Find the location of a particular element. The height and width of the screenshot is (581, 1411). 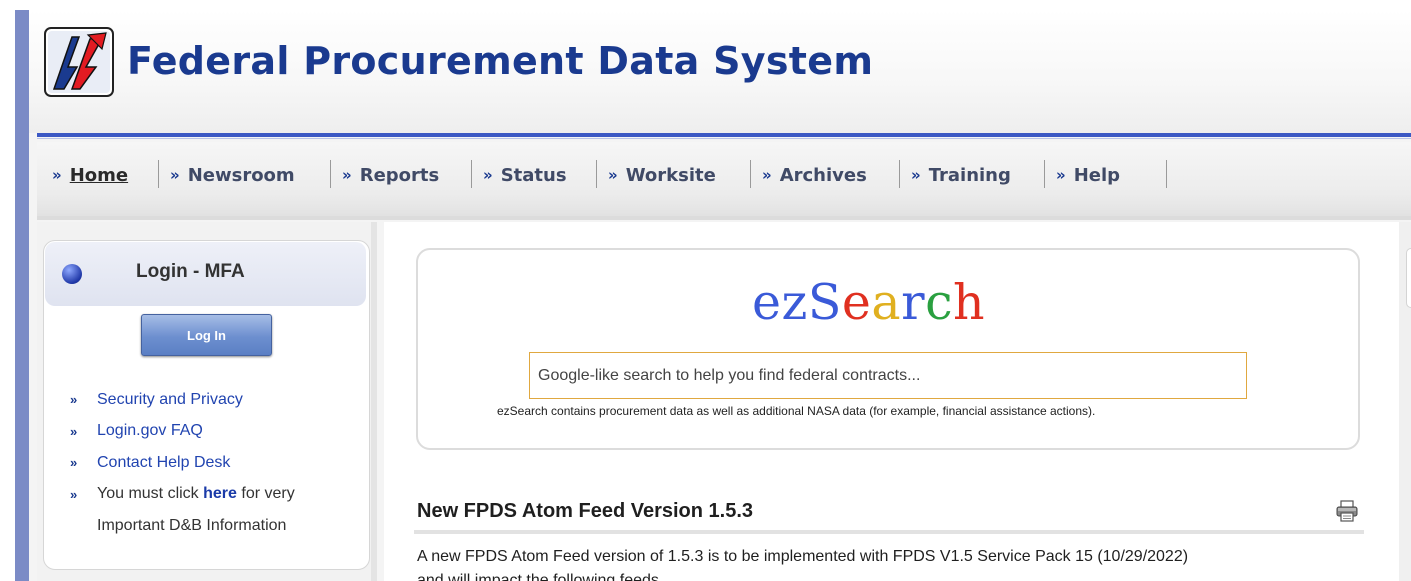

list-item: » Security and Privacy is located at coordinates (220, 400).